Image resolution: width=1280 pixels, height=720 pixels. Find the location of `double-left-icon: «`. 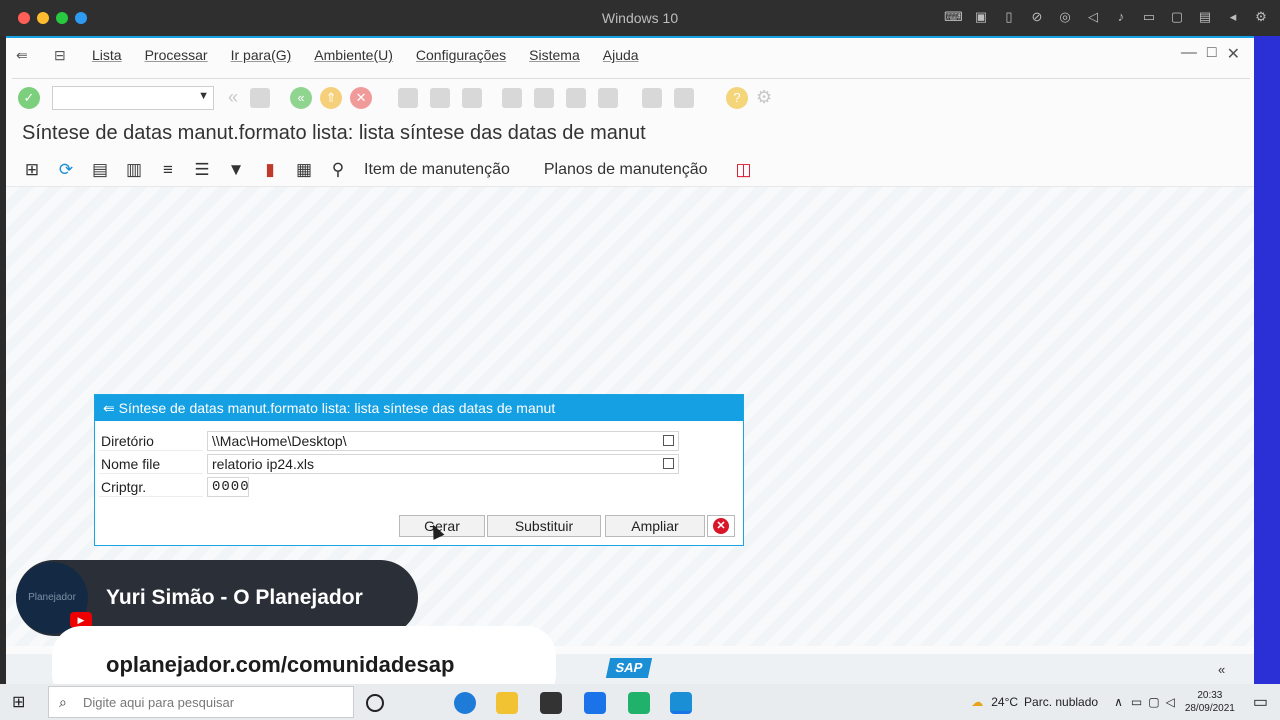

double-left-icon: « is located at coordinates (233, 97).